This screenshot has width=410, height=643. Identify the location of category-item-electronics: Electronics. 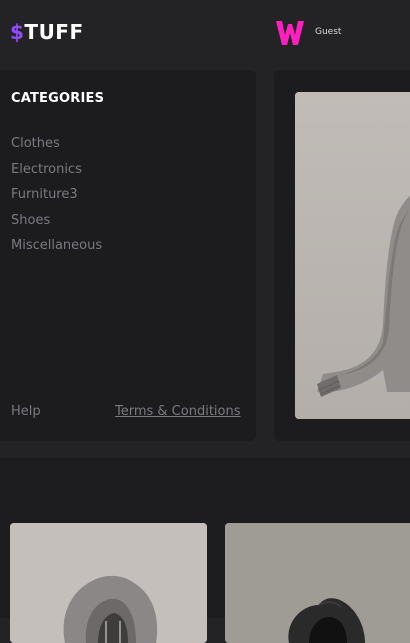
(56, 175).